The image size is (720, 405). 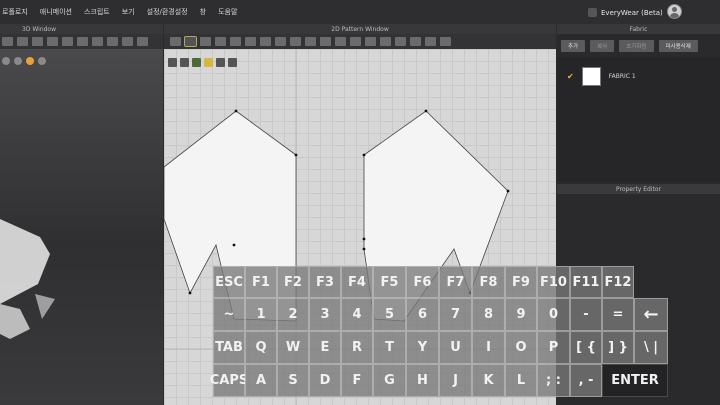 I want to click on key-4: 4, so click(x=357, y=314).